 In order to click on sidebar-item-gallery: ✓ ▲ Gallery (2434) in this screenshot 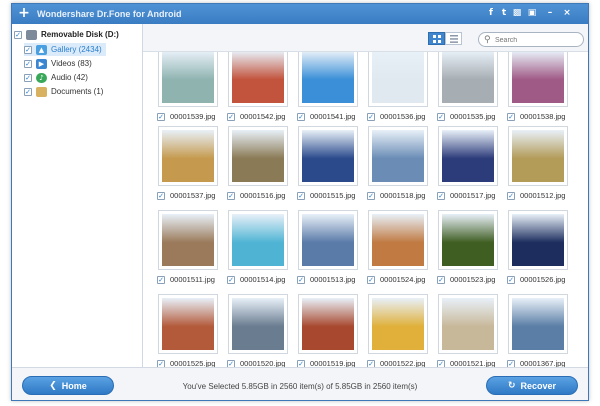, I will do `click(65, 49)`.